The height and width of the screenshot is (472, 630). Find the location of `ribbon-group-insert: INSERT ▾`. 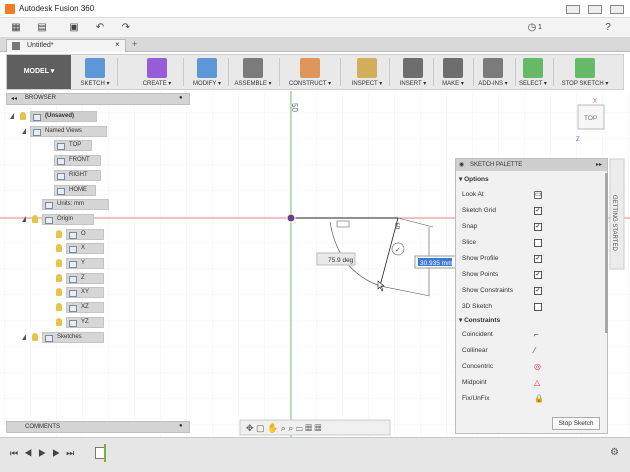

ribbon-group-insert: INSERT ▾ is located at coordinates (413, 72).